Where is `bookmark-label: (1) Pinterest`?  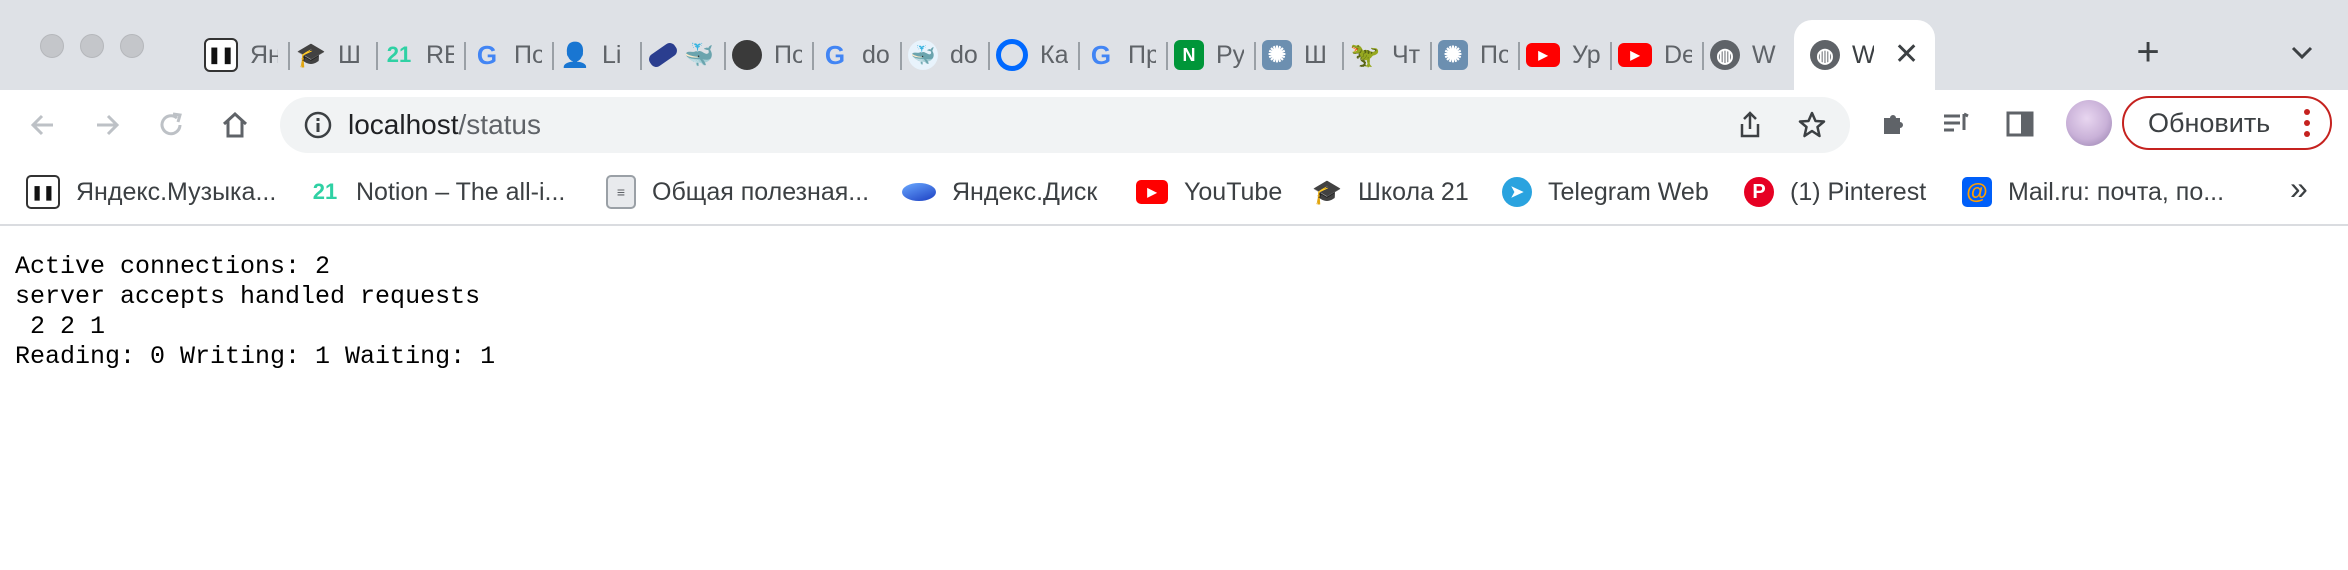 bookmark-label: (1) Pinterest is located at coordinates (1858, 191).